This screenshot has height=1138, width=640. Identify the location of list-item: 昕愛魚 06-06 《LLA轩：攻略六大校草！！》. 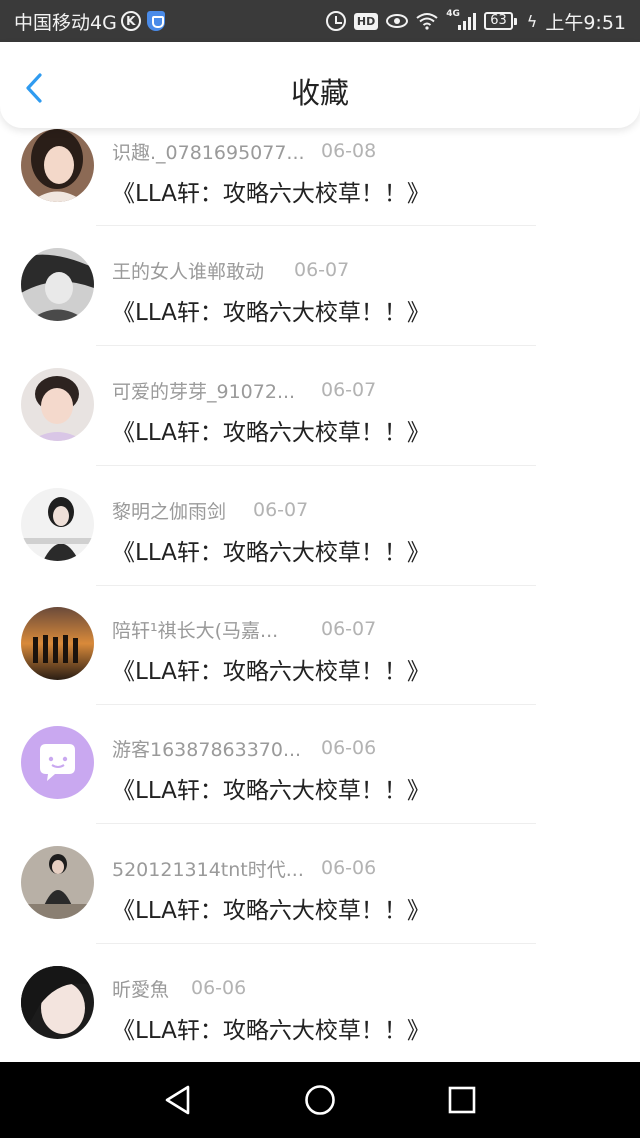
(320, 1009).